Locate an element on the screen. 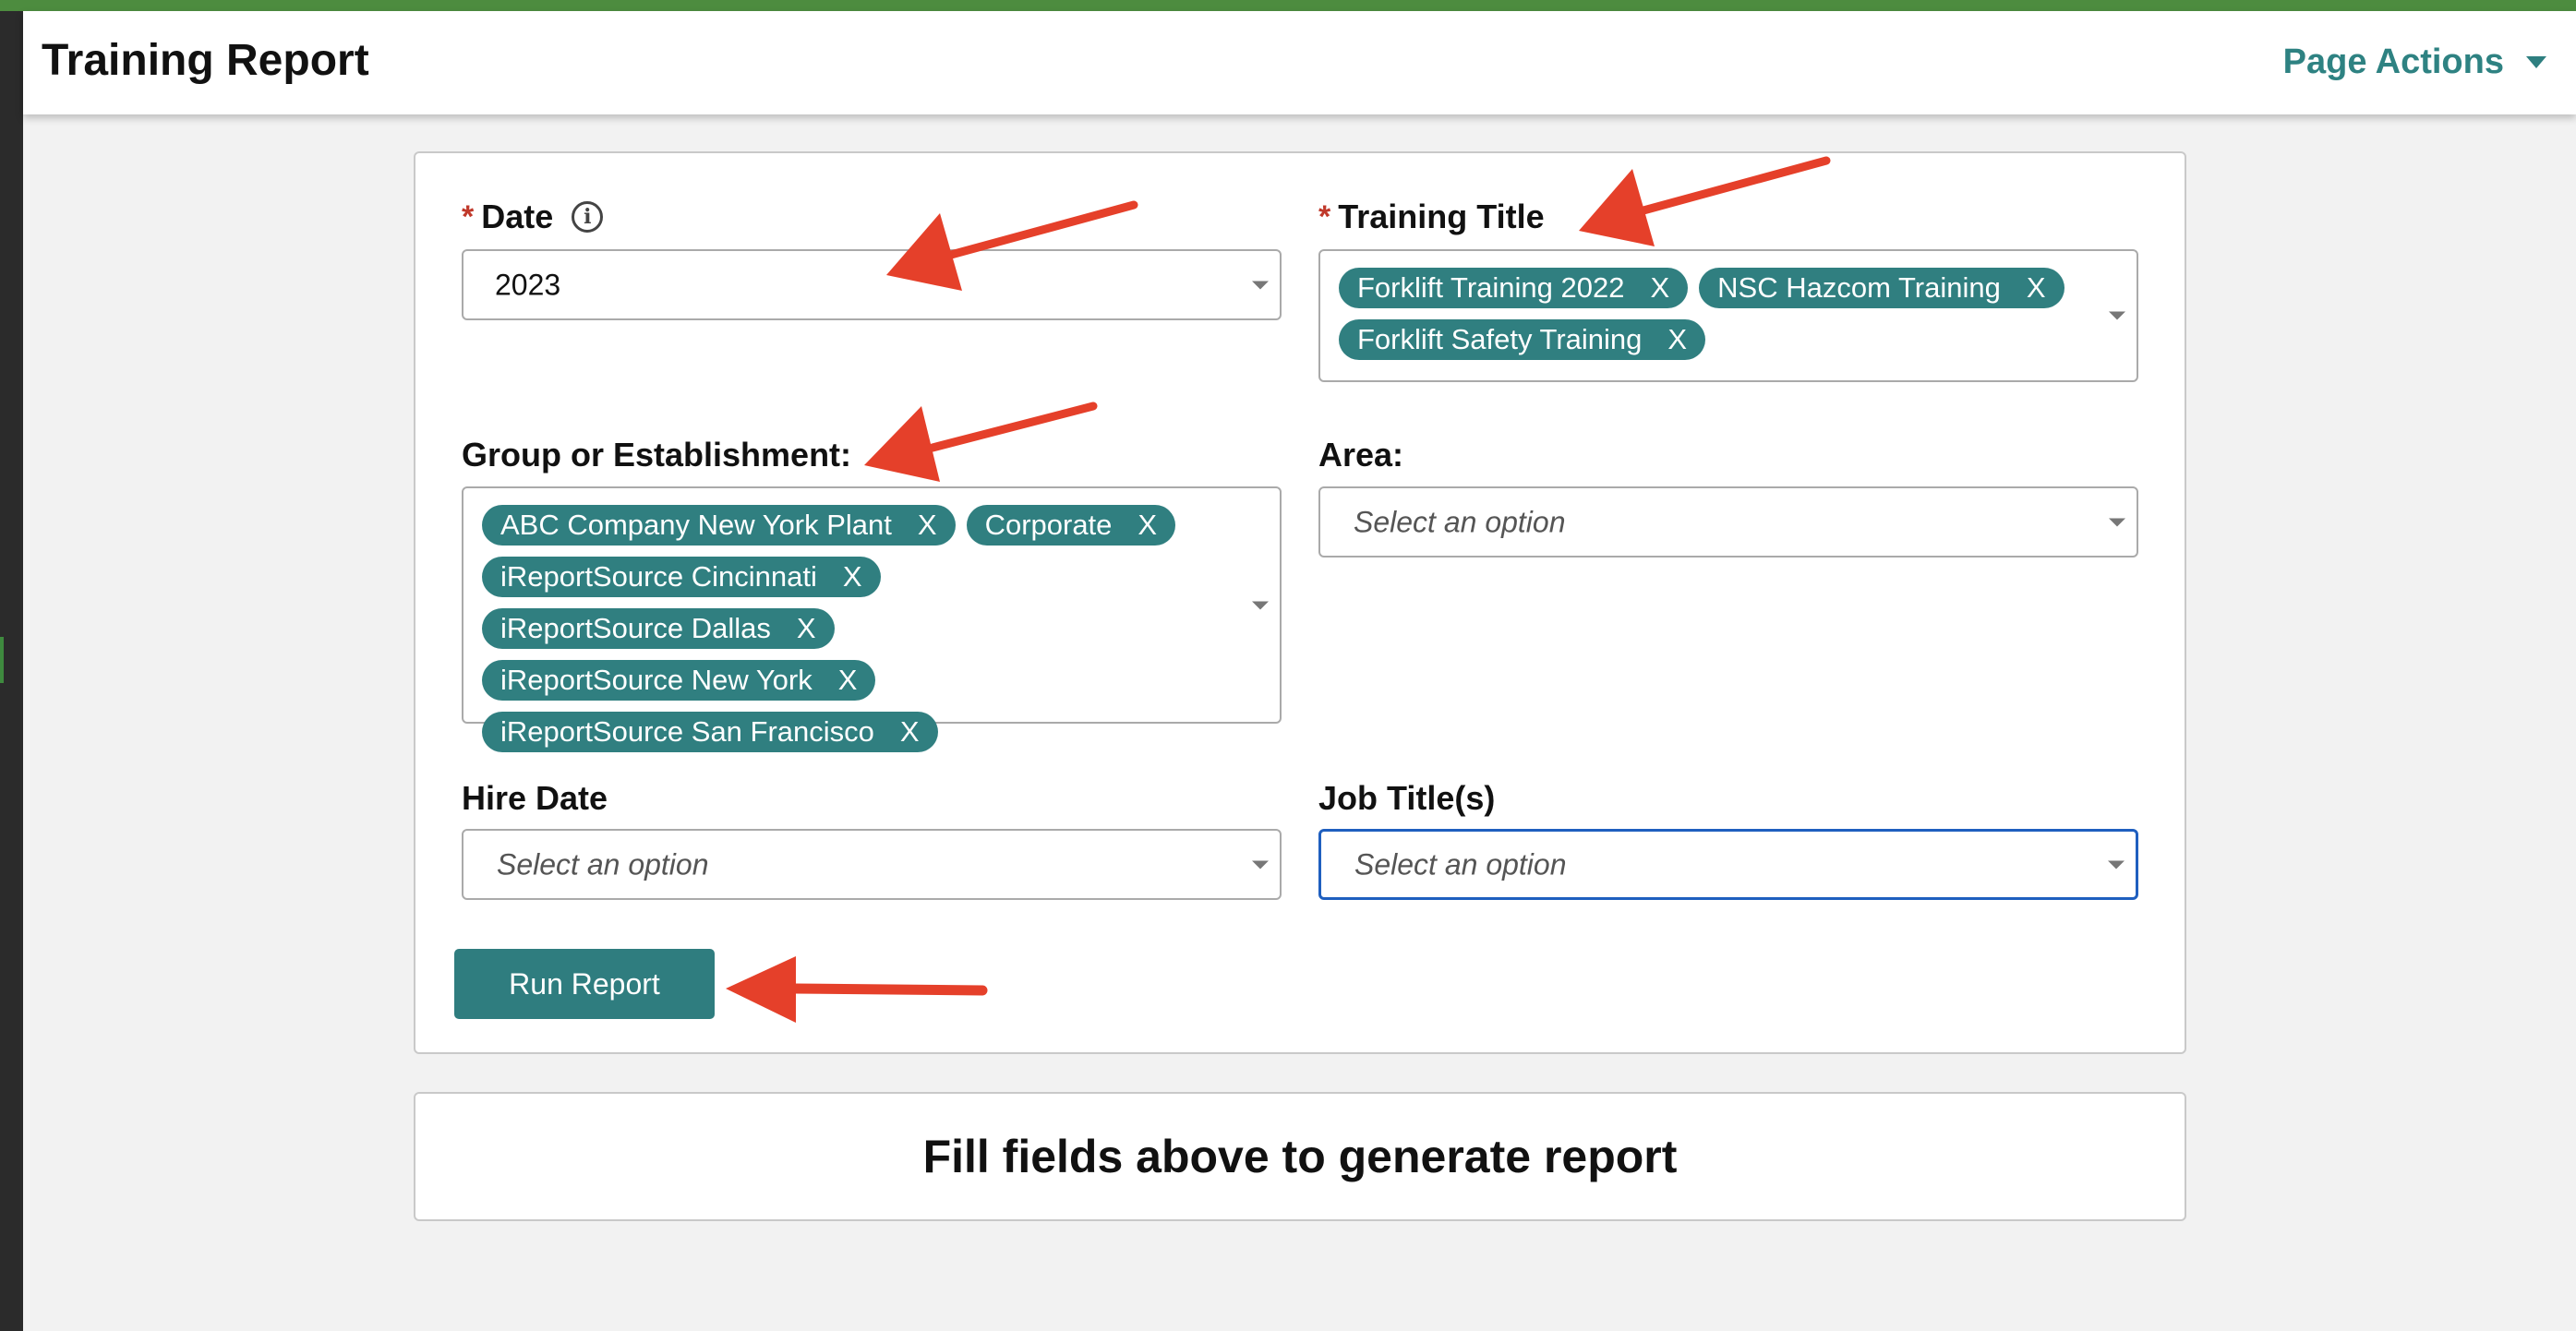  selected-tag: ABC Company New York Plant X is located at coordinates (719, 525).